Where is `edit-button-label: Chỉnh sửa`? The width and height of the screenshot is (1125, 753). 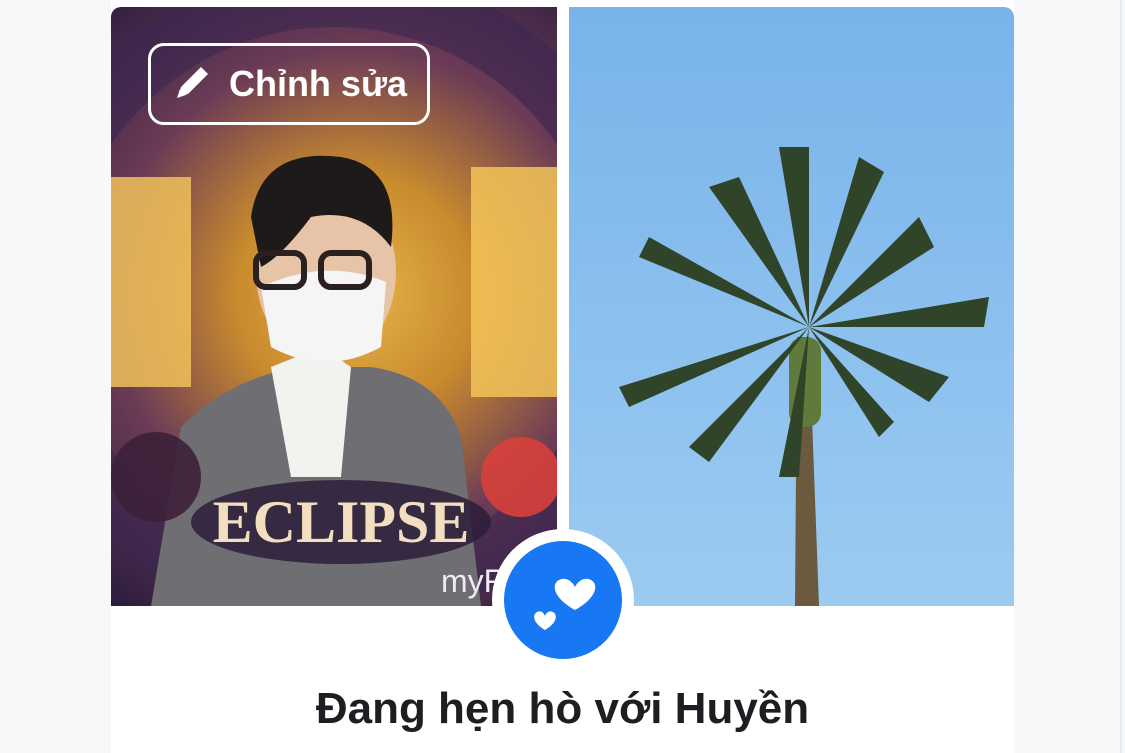 edit-button-label: Chỉnh sửa is located at coordinates (318, 83).